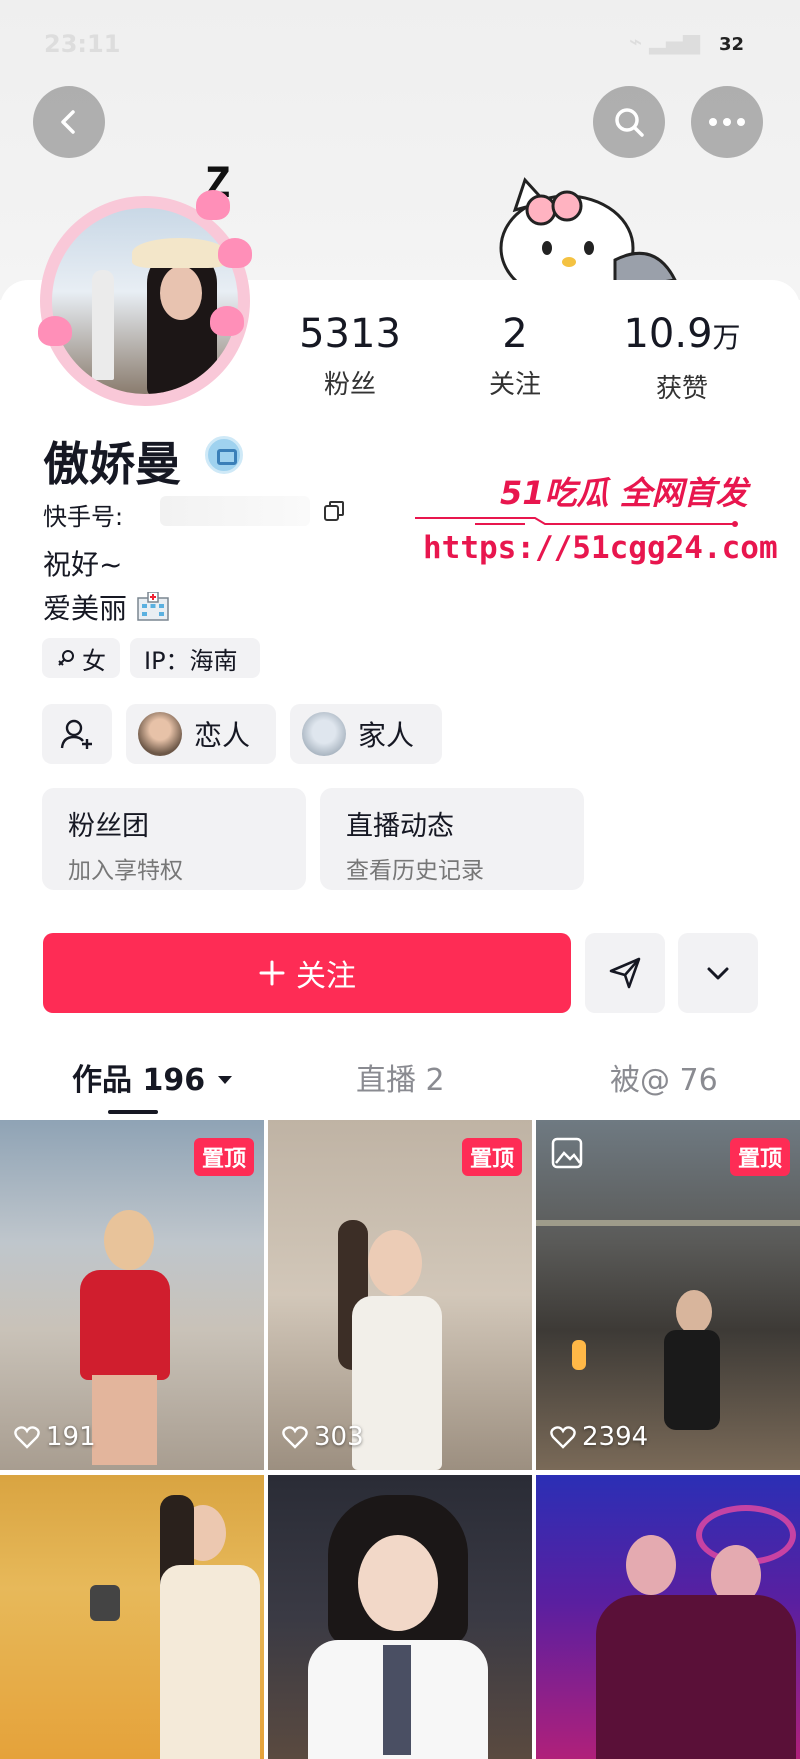 The image size is (800, 1759). Describe the element at coordinates (567, 1153) in the screenshot. I see `image-post-icon` at that location.